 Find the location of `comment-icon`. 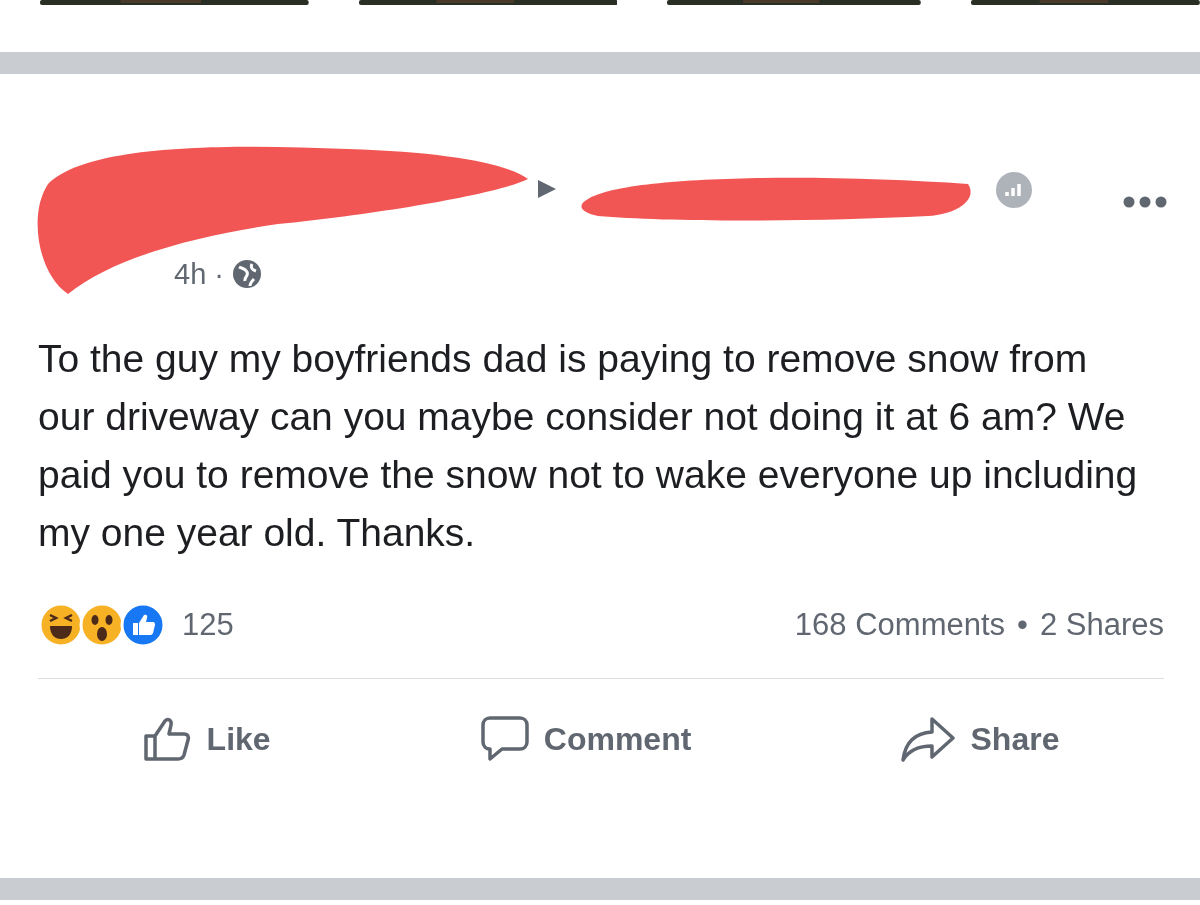

comment-icon is located at coordinates (504, 739).